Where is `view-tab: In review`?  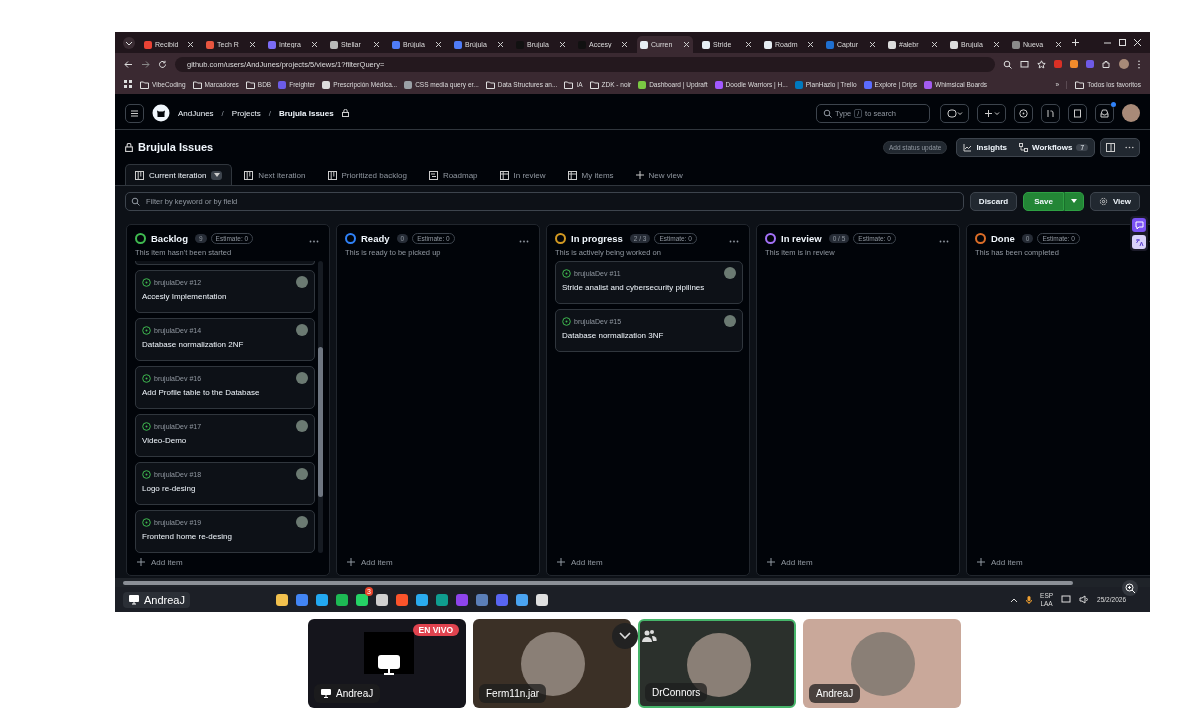 view-tab: In review is located at coordinates (522, 174).